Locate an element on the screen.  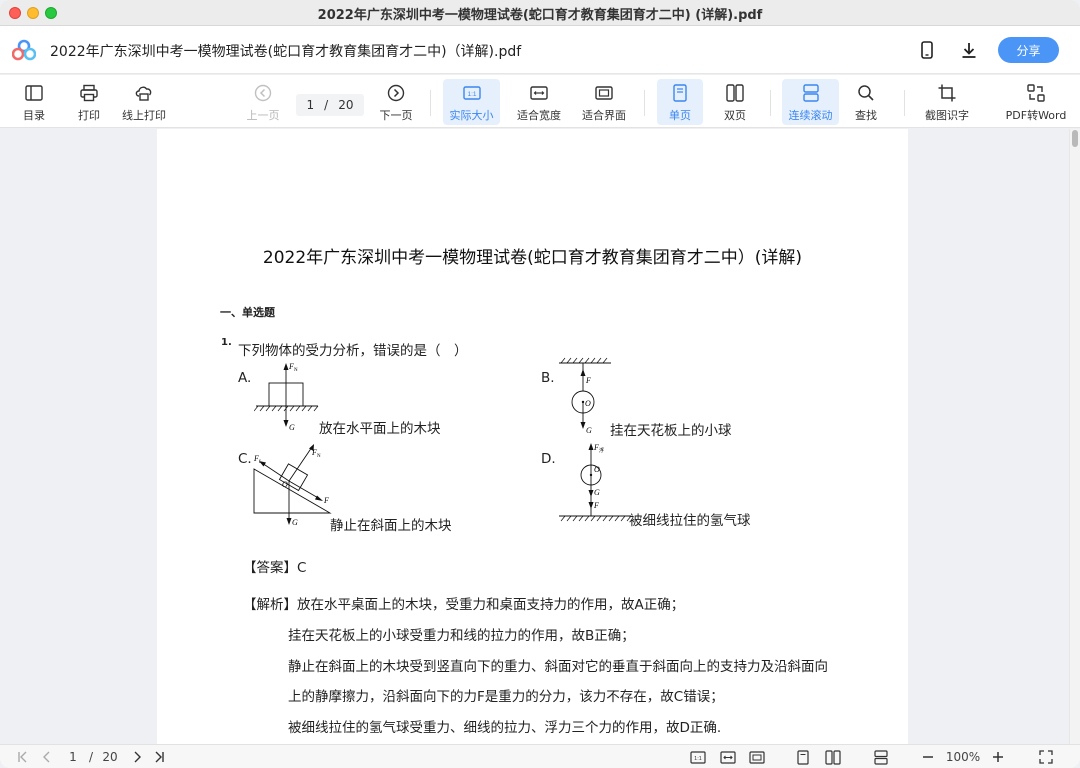
prev-page-button: 上一页 is located at coordinates (263, 102).